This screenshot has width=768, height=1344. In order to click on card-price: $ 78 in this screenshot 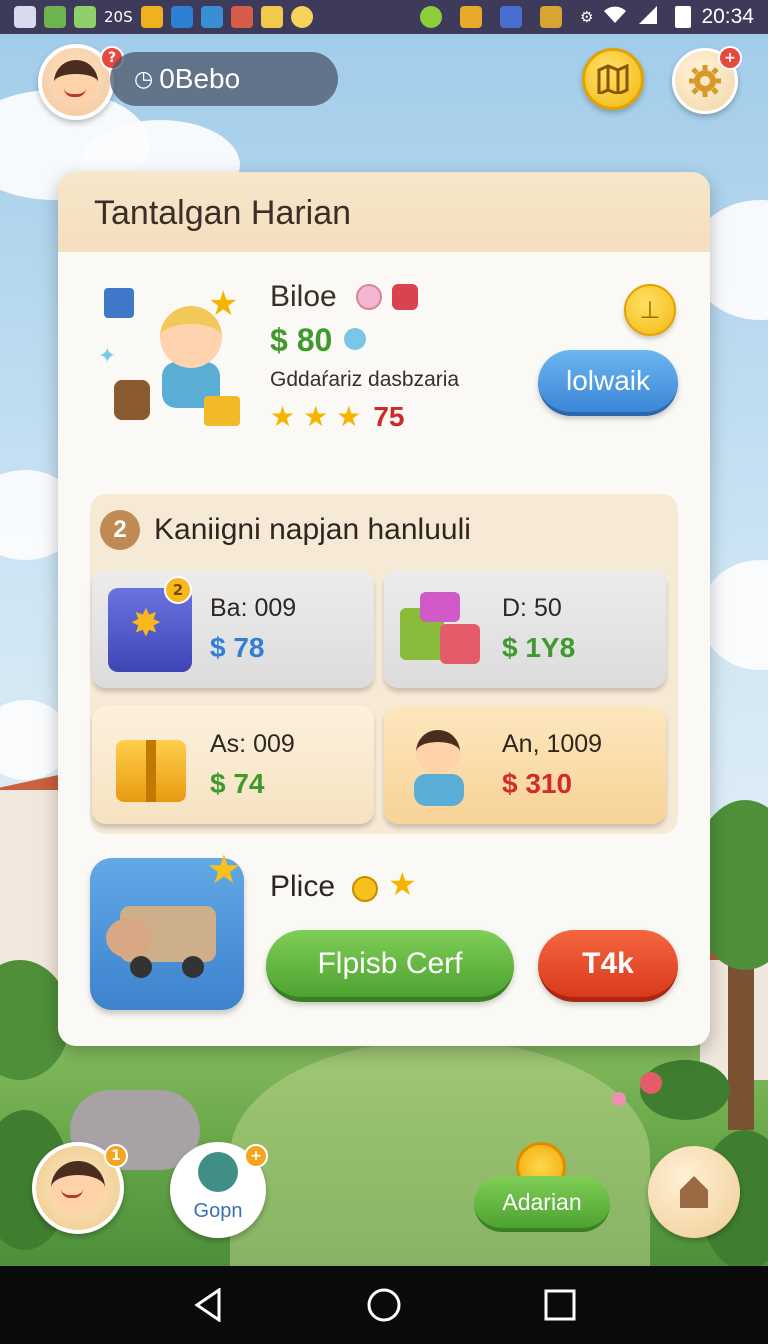, I will do `click(237, 647)`.